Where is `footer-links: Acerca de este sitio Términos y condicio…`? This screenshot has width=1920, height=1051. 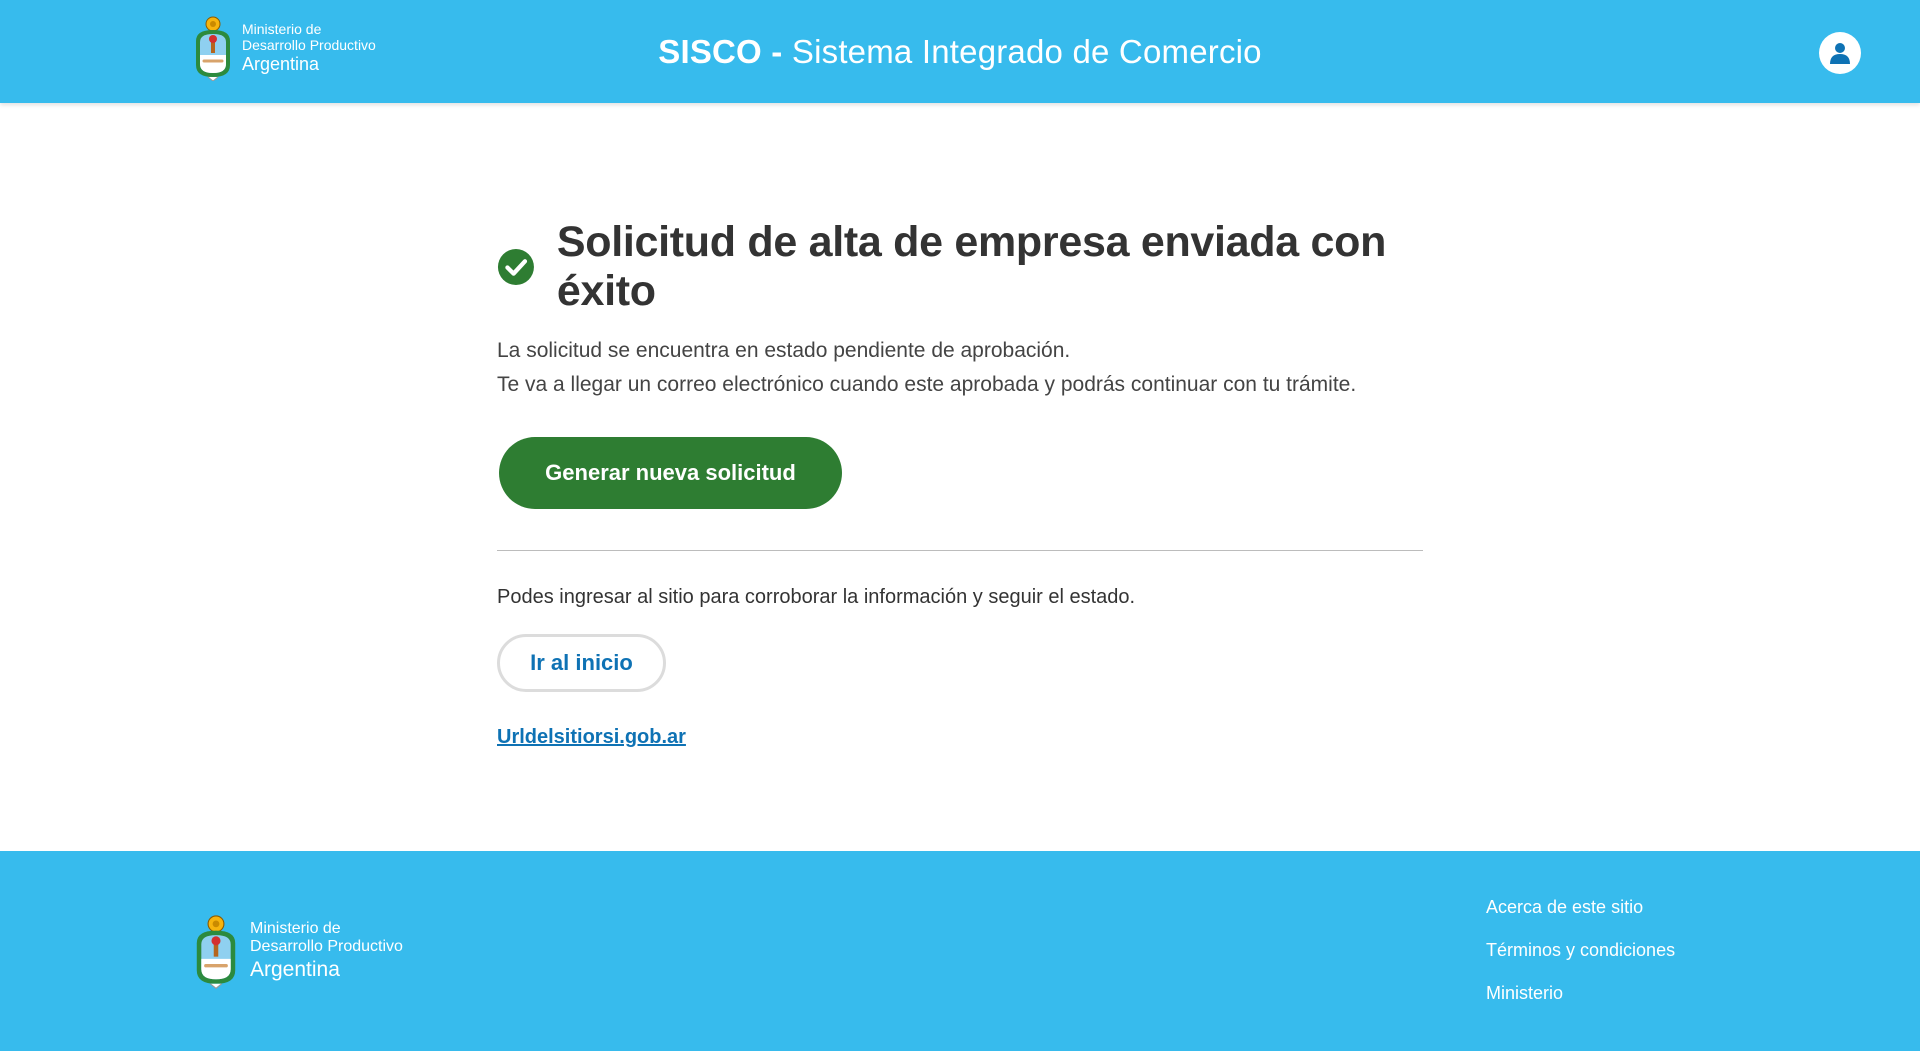
footer-links: Acerca de este sitio Términos y condicio… is located at coordinates (1580, 961).